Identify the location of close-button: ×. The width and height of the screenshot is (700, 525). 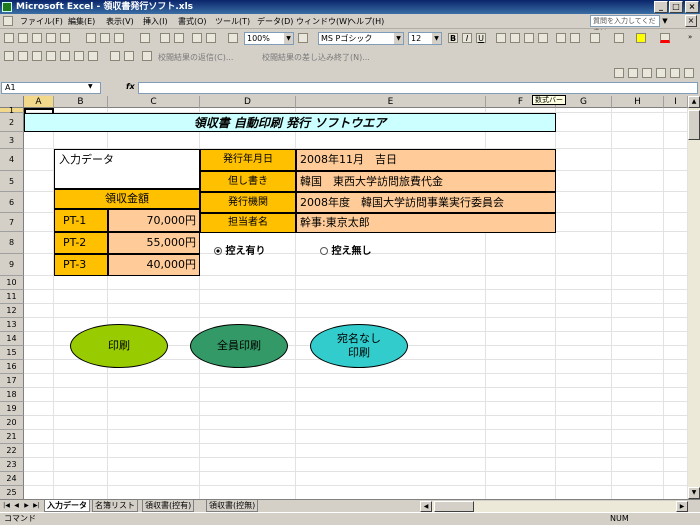
(692, 7).